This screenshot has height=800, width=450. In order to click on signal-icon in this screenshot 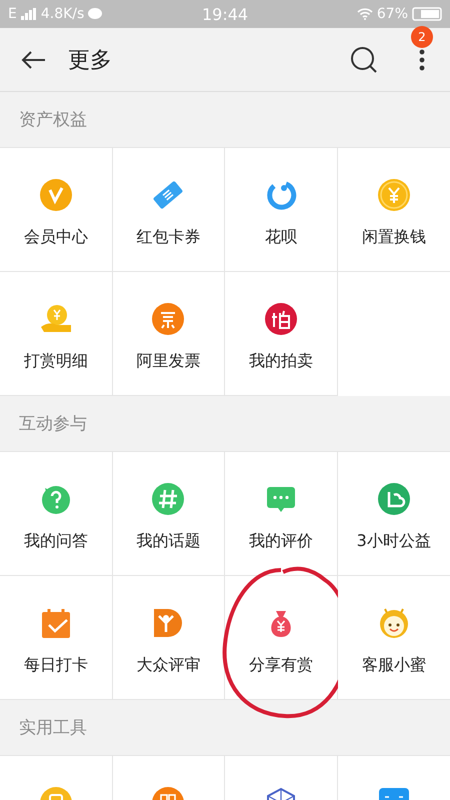, I will do `click(28, 14)`.